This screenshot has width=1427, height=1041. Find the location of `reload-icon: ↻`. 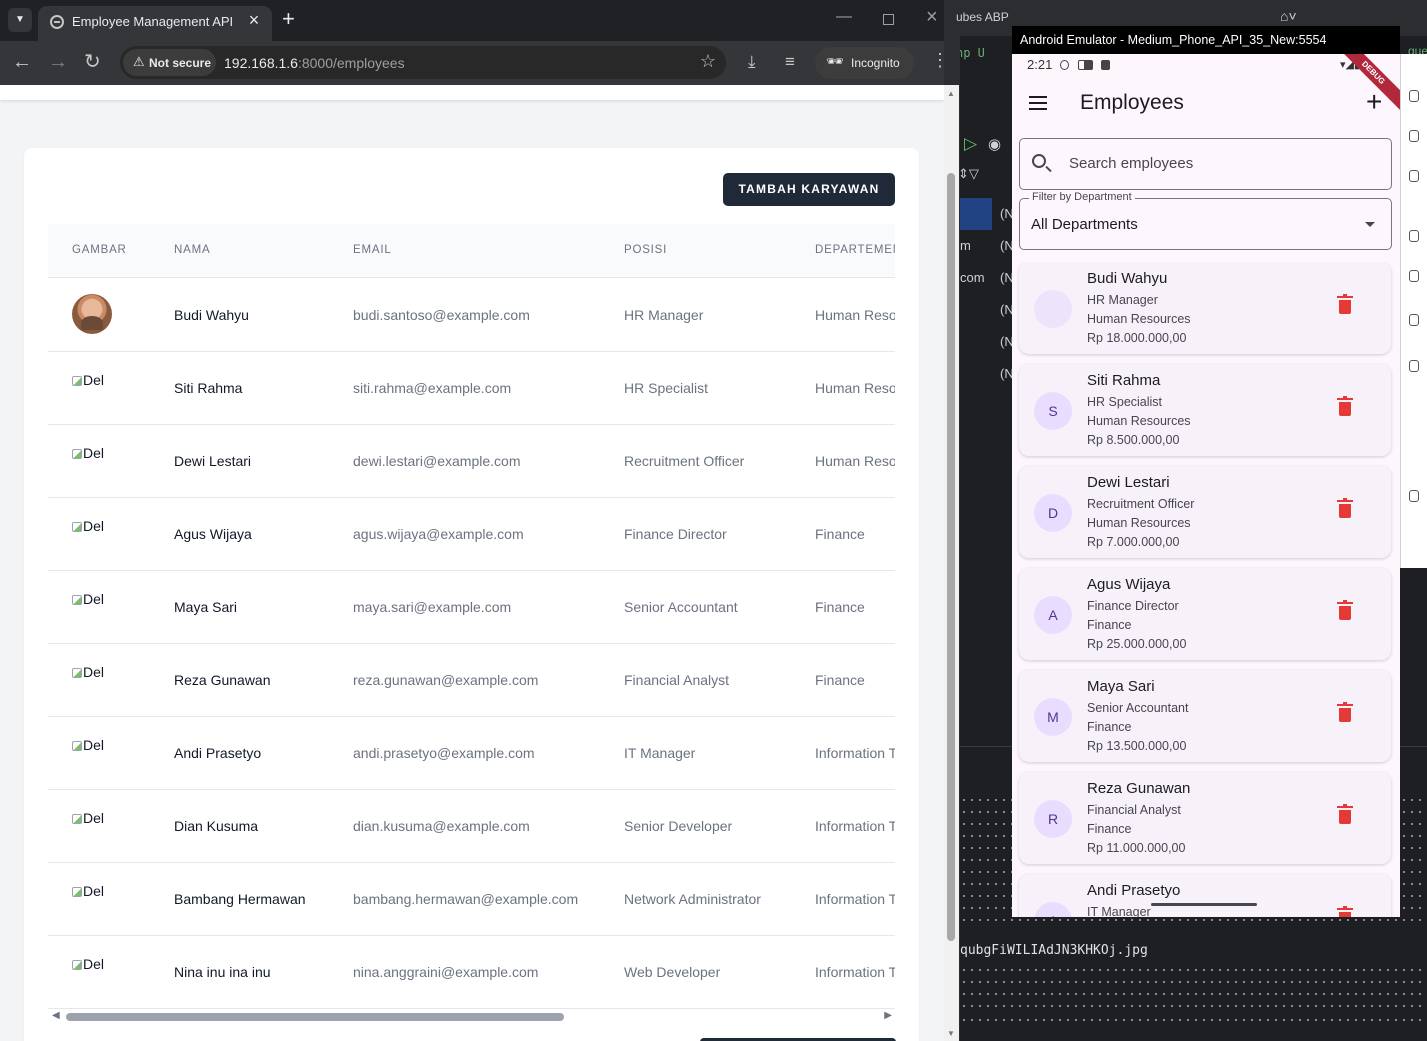

reload-icon: ↻ is located at coordinates (92, 62).